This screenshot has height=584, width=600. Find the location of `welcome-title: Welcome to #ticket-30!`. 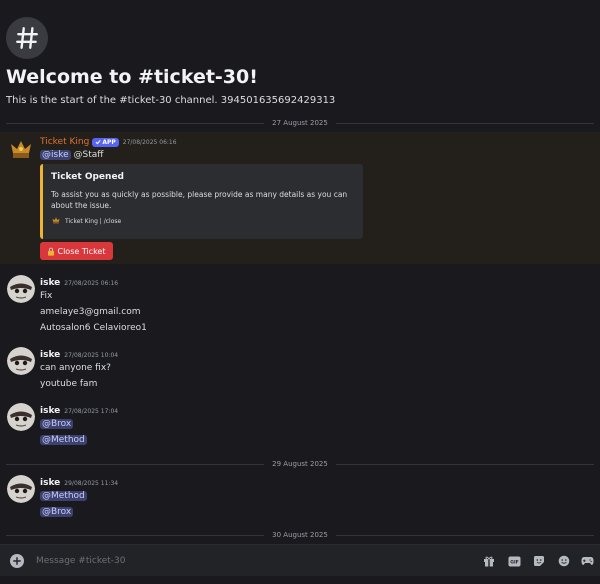

welcome-title: Welcome to #ticket-30! is located at coordinates (132, 77).